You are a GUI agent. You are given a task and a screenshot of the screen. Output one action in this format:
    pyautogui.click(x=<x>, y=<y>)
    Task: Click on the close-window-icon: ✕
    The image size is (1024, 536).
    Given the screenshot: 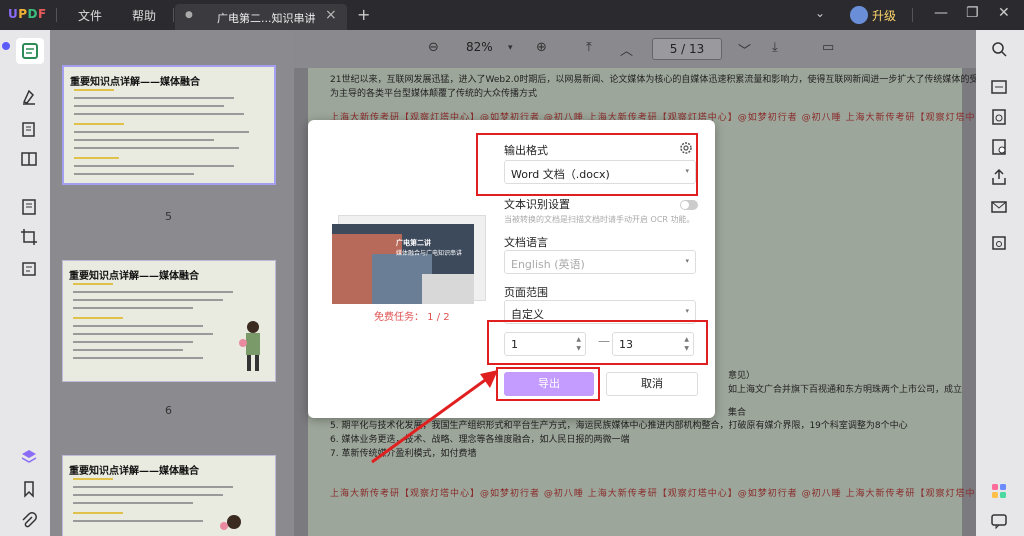 What is the action you would take?
    pyautogui.click(x=1004, y=13)
    